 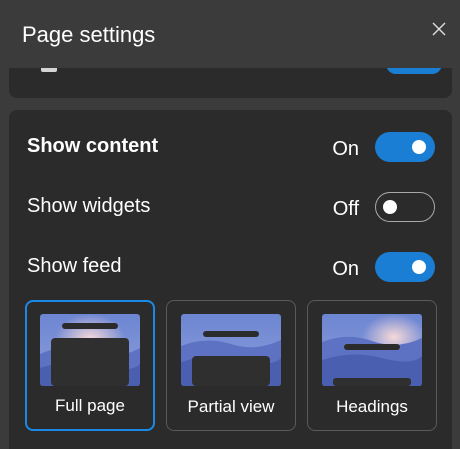 I want to click on previous-settings-card, so click(x=230, y=83).